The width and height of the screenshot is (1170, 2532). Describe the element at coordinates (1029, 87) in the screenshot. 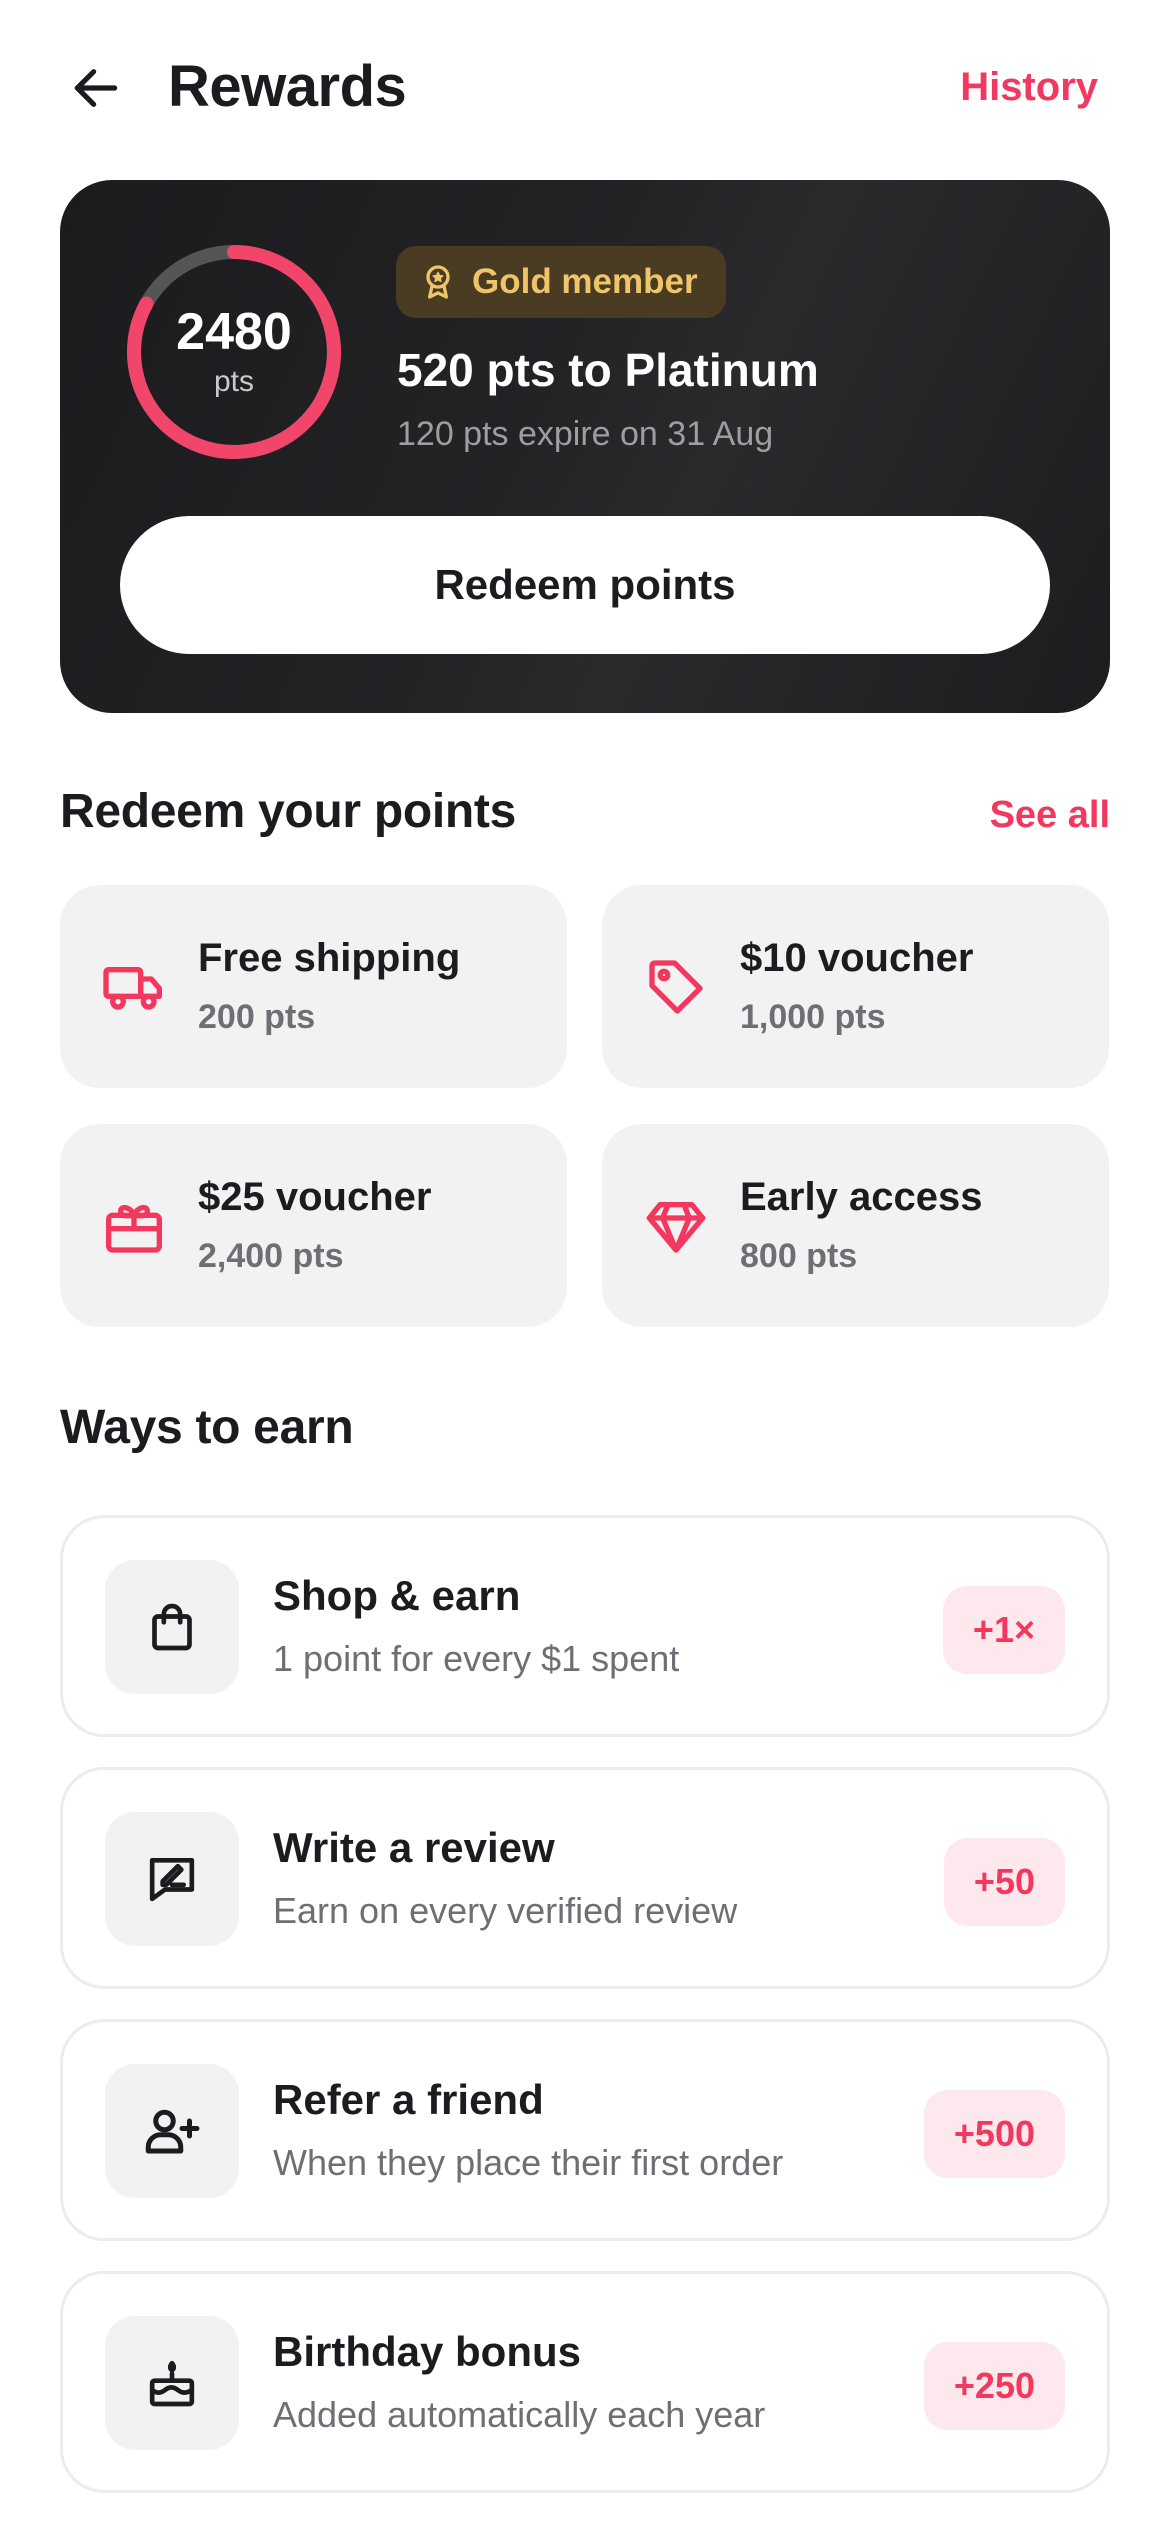

I see `history-link: History` at that location.